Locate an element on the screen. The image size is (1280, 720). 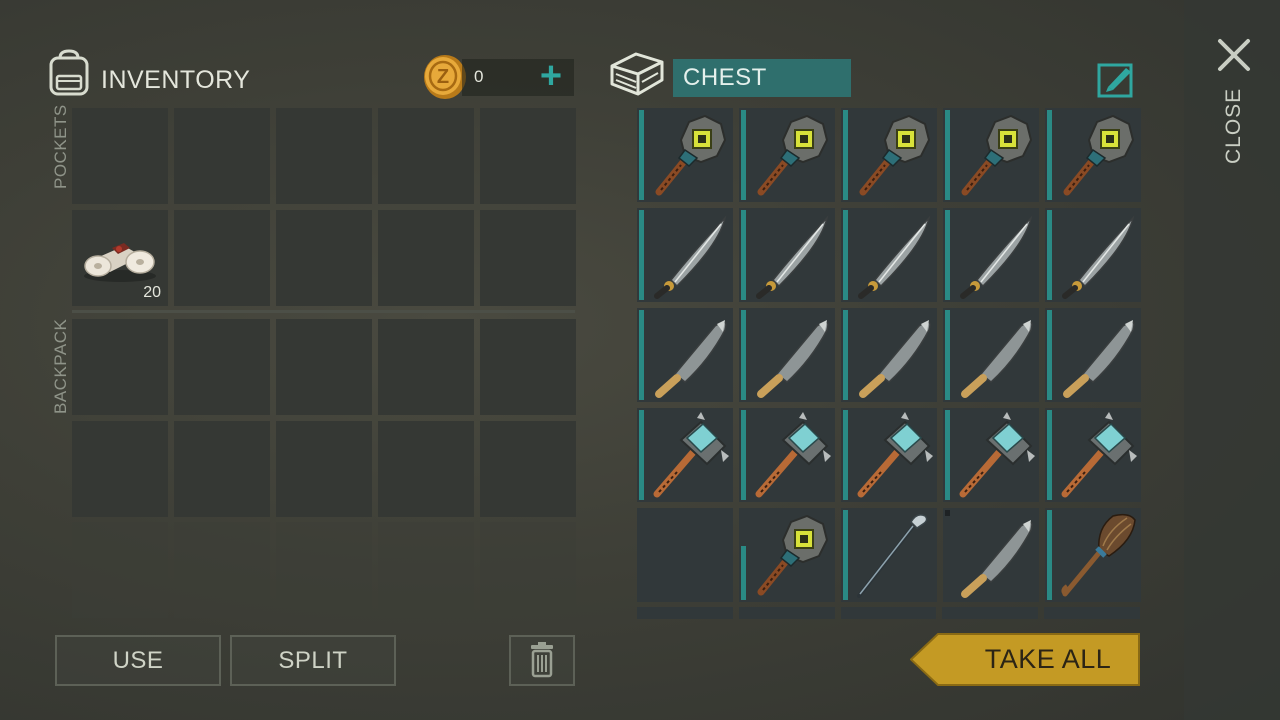
pockets-label: POCKETS is located at coordinates (60, 146).